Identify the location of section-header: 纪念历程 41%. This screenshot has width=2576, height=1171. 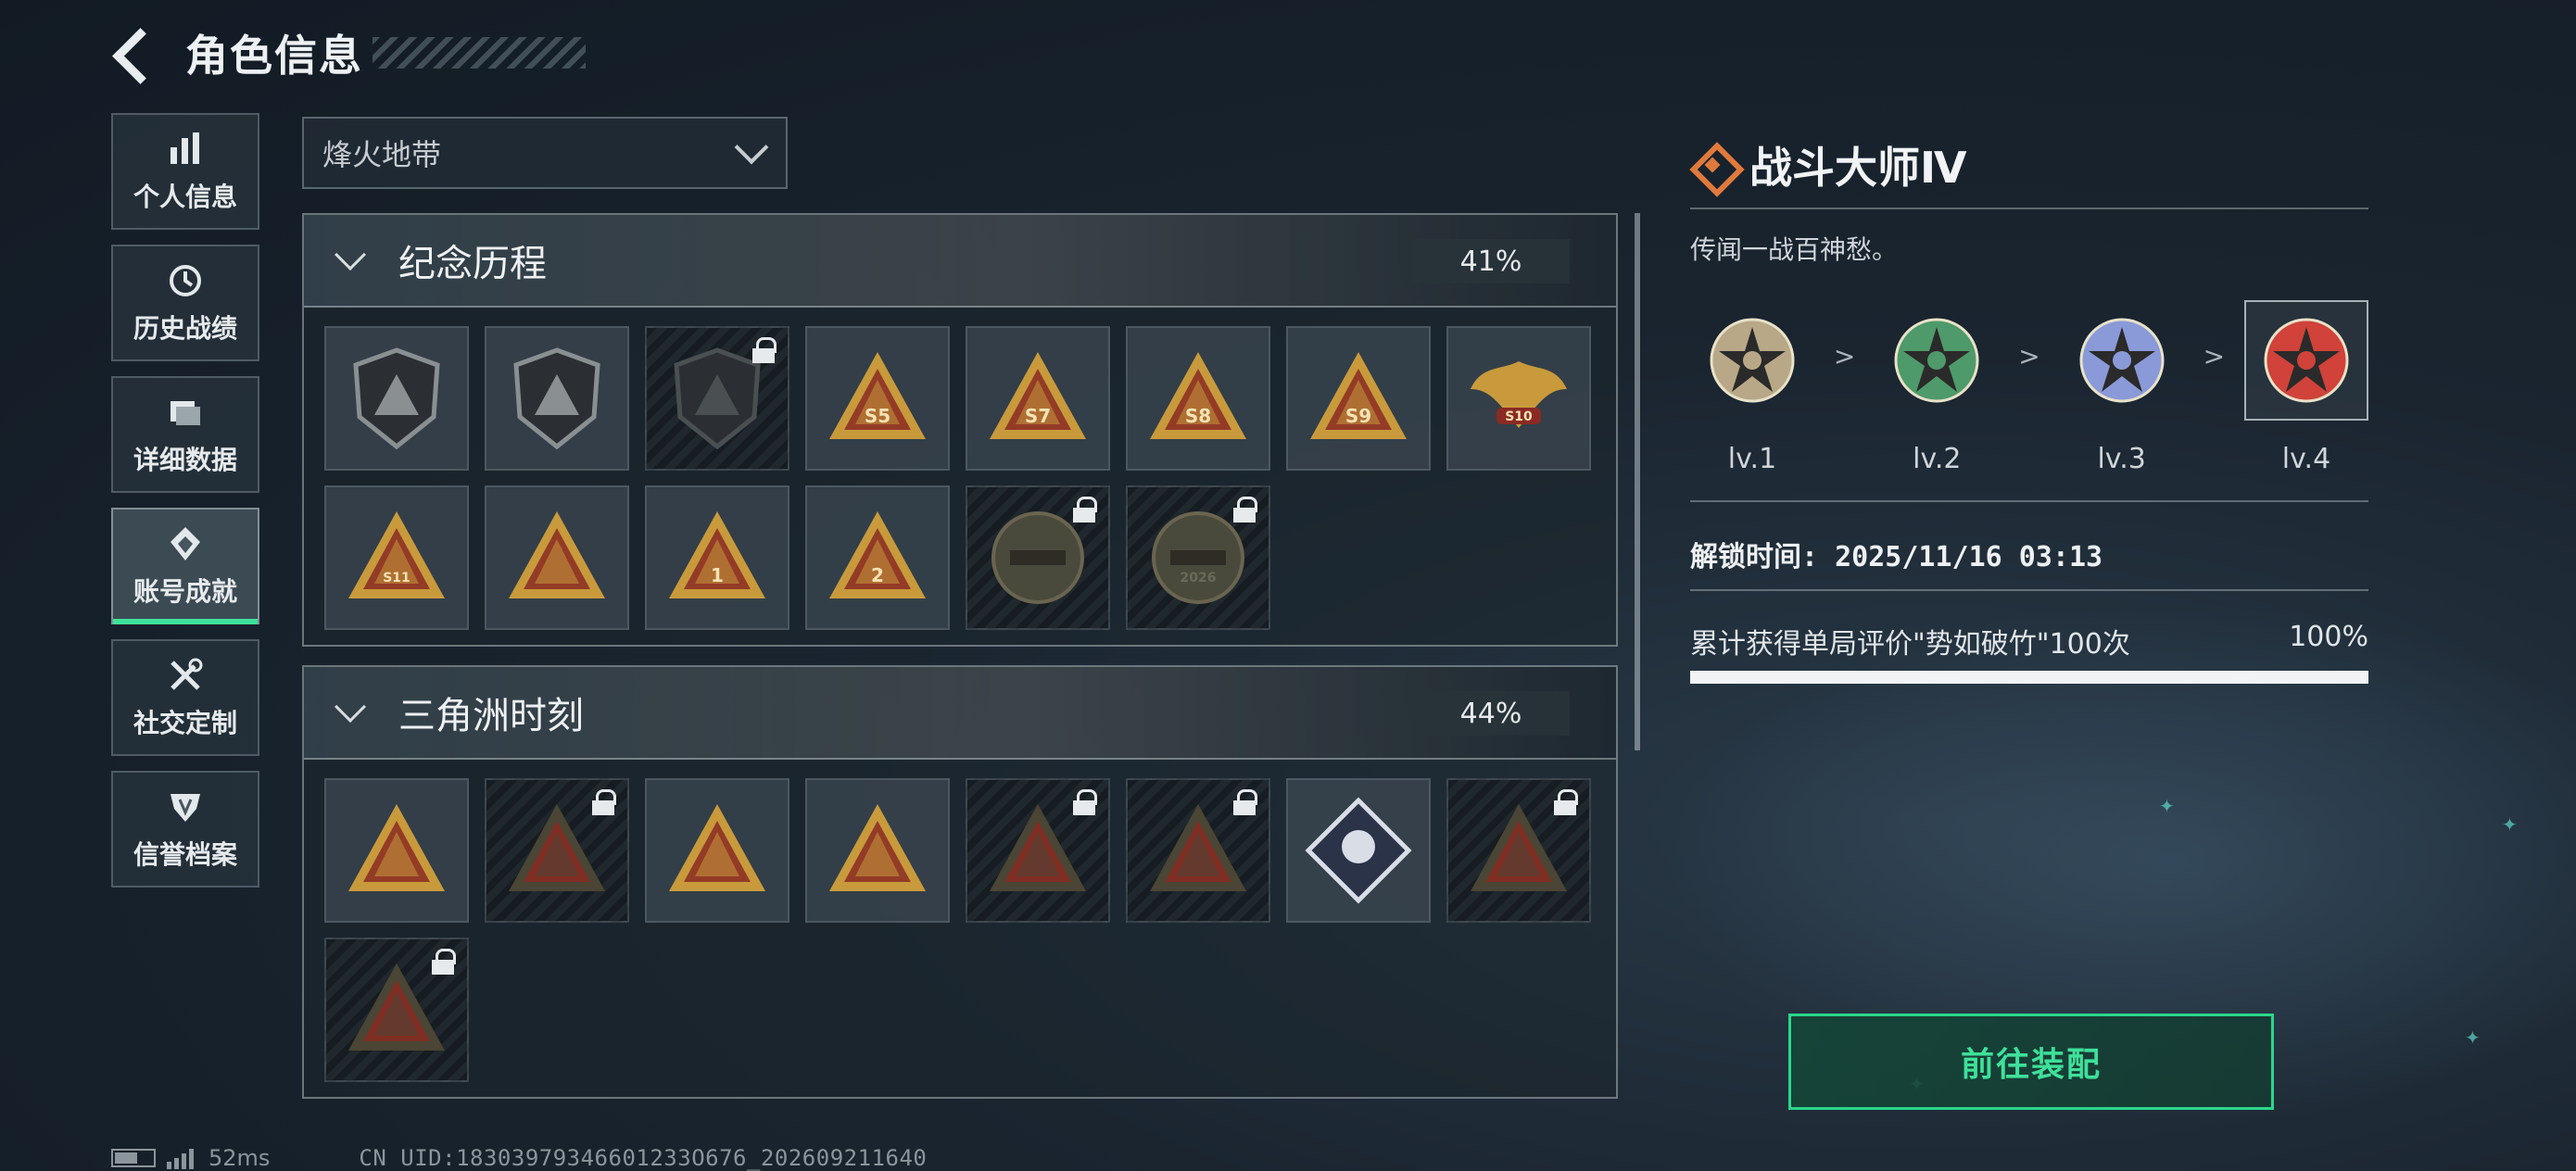
(960, 262).